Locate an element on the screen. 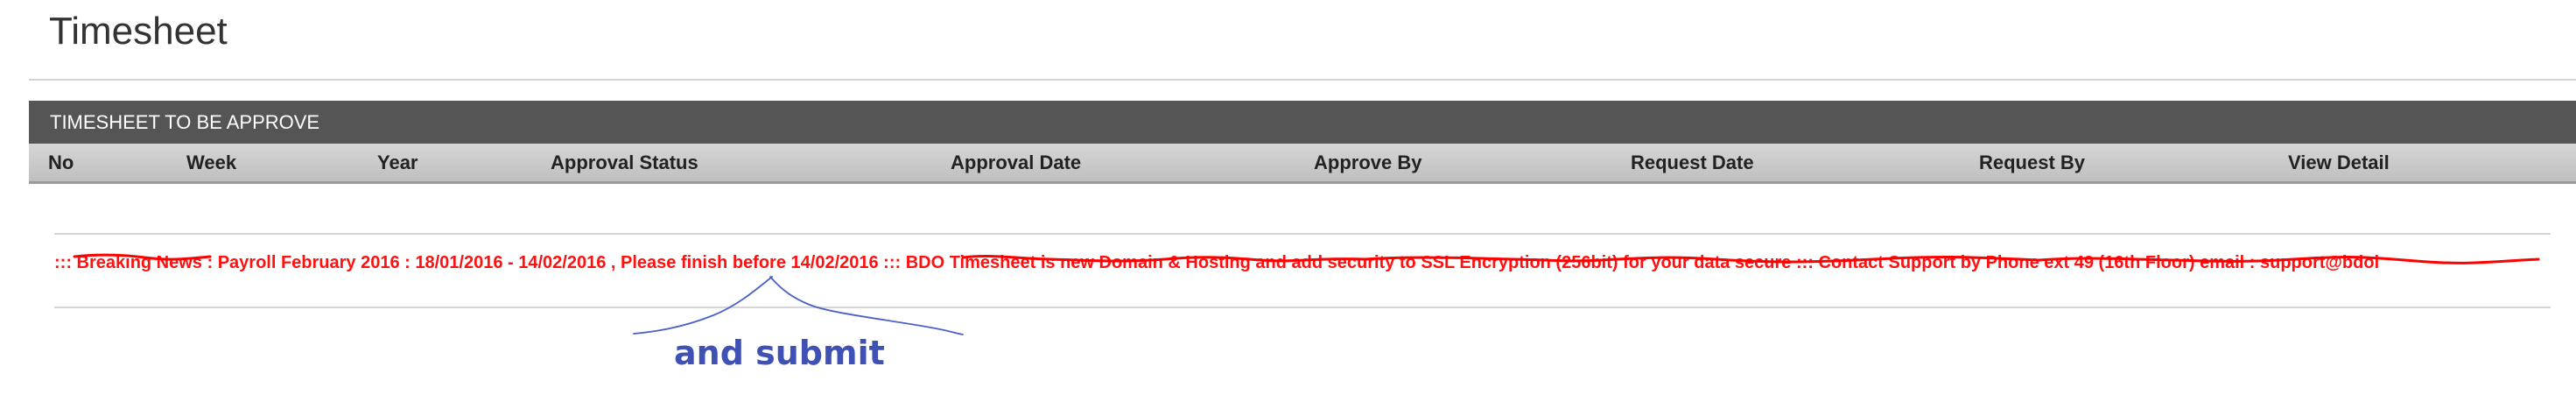  column-header-approval-status: Approval Status is located at coordinates (624, 163).